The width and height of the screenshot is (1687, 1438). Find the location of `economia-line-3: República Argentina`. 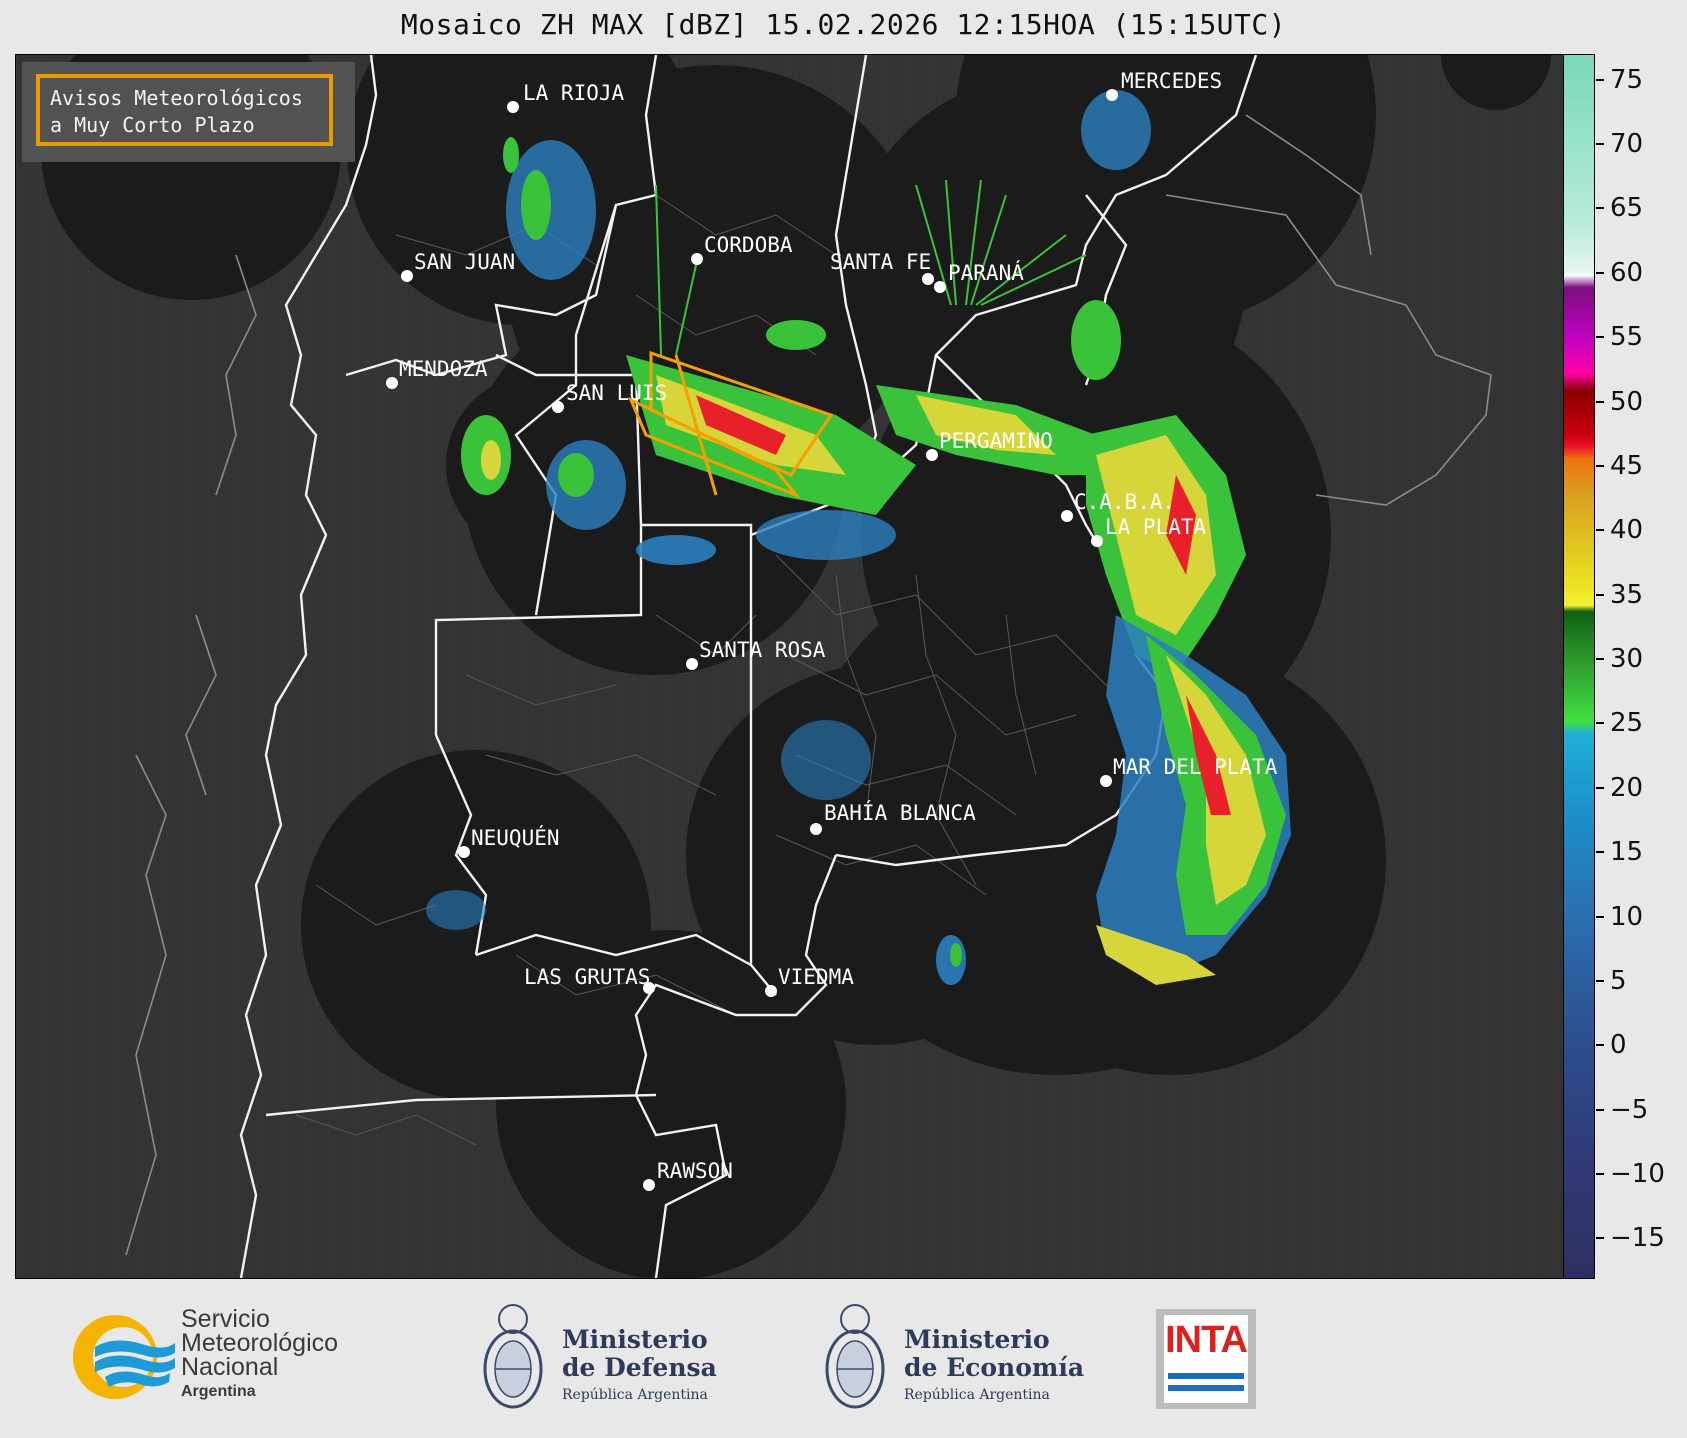

economia-line-3: República Argentina is located at coordinates (977, 1395).